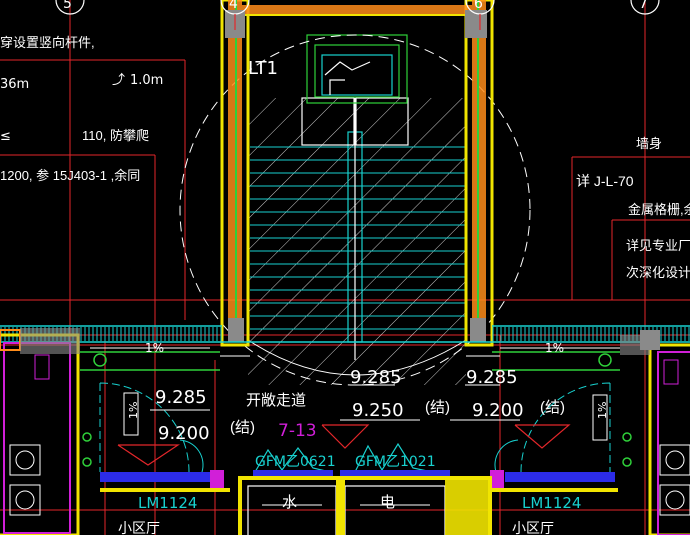  What do you see at coordinates (378, 410) in the screenshot?
I see `elev-mid: 9.250` at bounding box center [378, 410].